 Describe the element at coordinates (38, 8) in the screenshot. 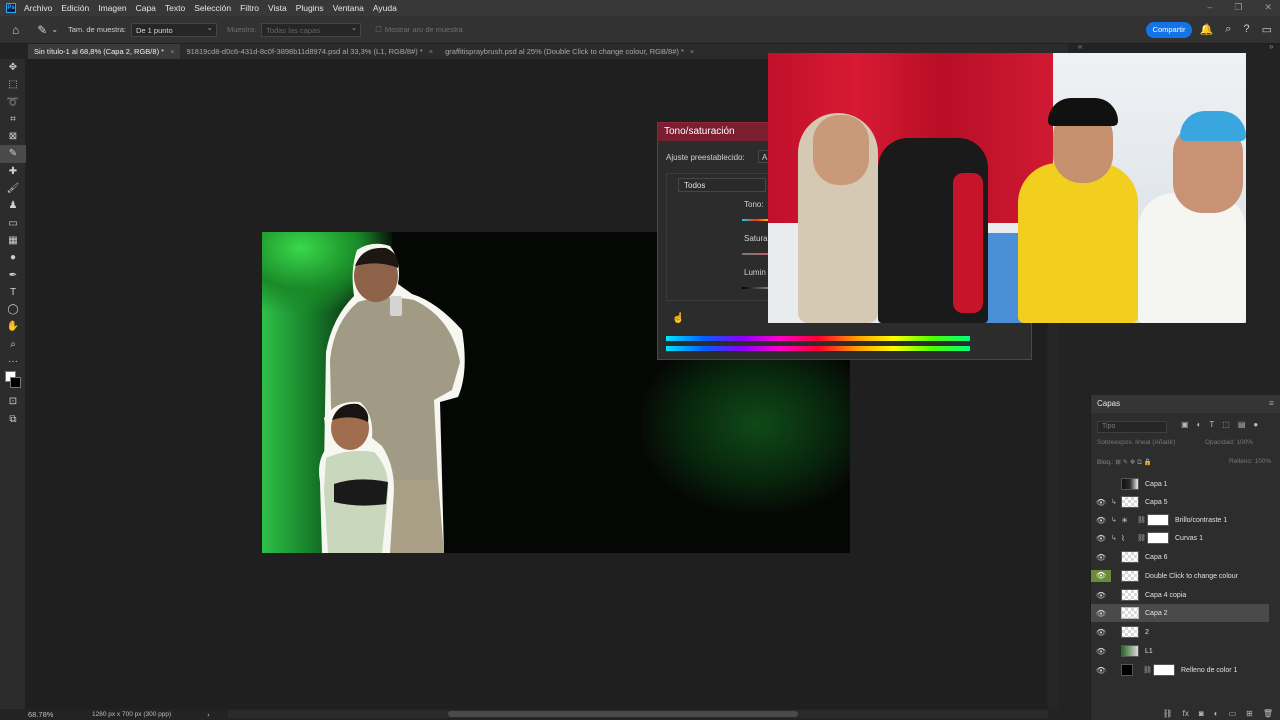

I see `menu-archivo: Archivo` at that location.